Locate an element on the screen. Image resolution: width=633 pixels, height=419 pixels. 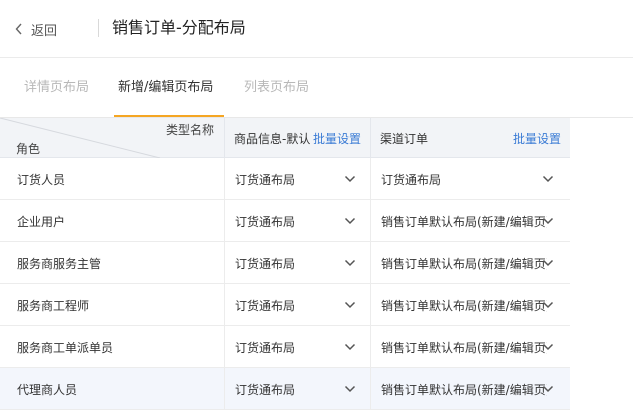
table-row: 服务商工程师 订货通布局 销售订单默认布局(新建/编辑页) is located at coordinates (285, 305).